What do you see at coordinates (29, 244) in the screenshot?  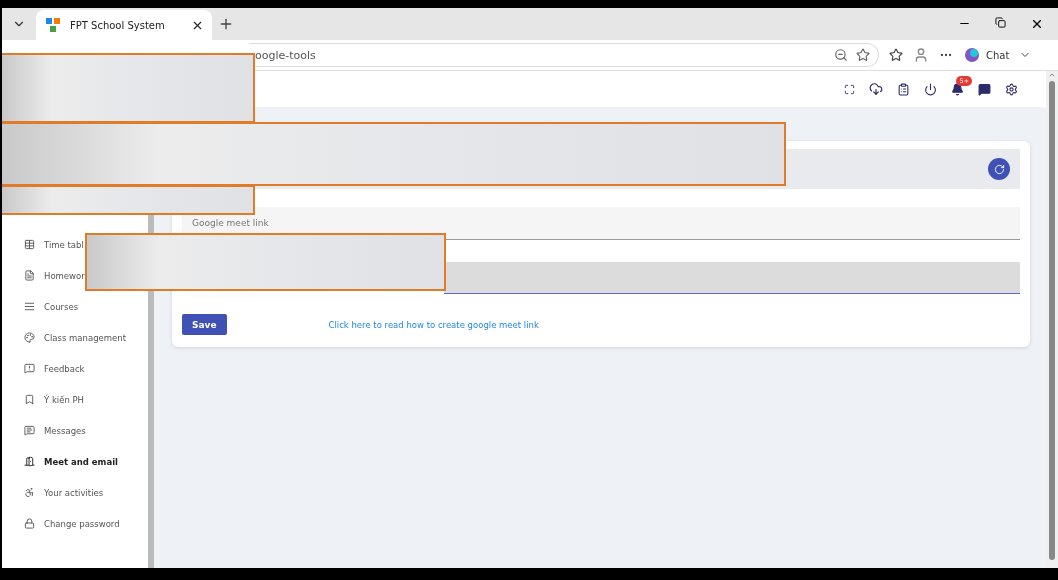 I see `table-icon` at bounding box center [29, 244].